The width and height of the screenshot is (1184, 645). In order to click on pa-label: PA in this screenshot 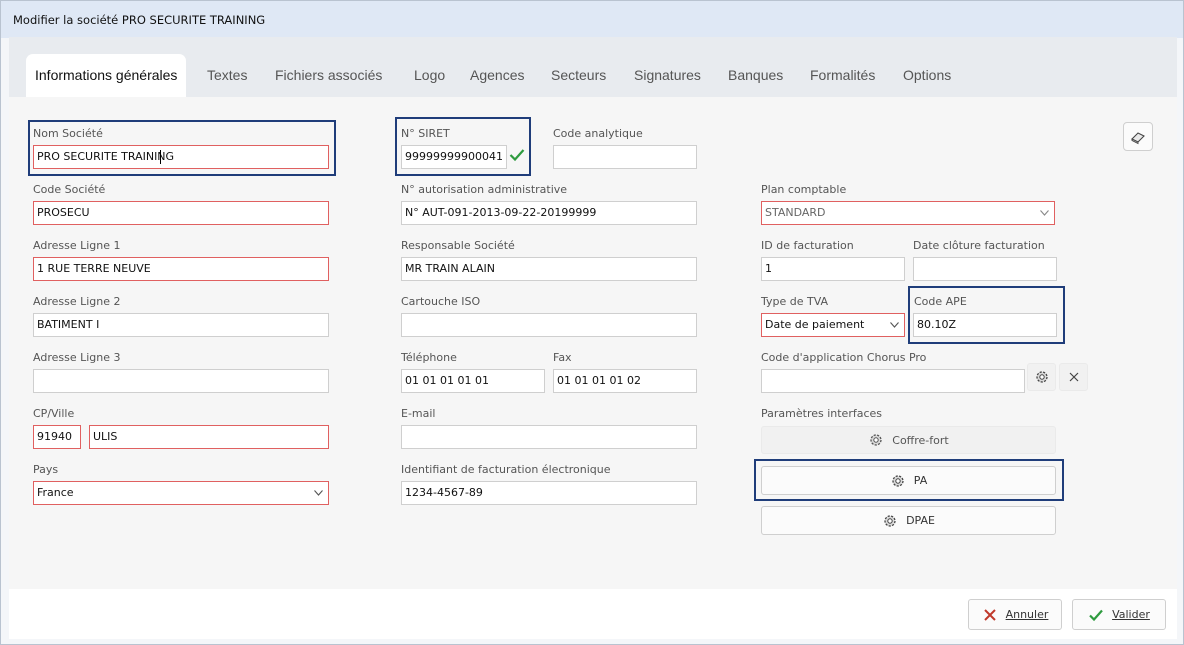, I will do `click(920, 480)`.